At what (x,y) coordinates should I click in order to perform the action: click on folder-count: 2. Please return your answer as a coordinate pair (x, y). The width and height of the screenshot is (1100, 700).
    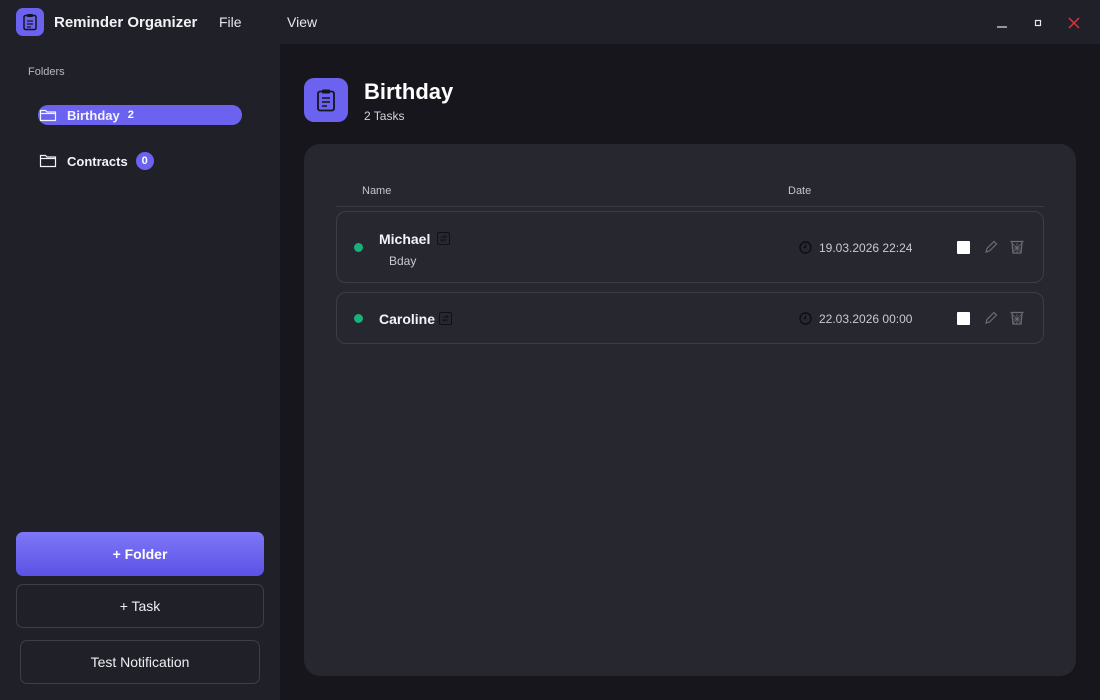
    Looking at the image, I should click on (130, 115).